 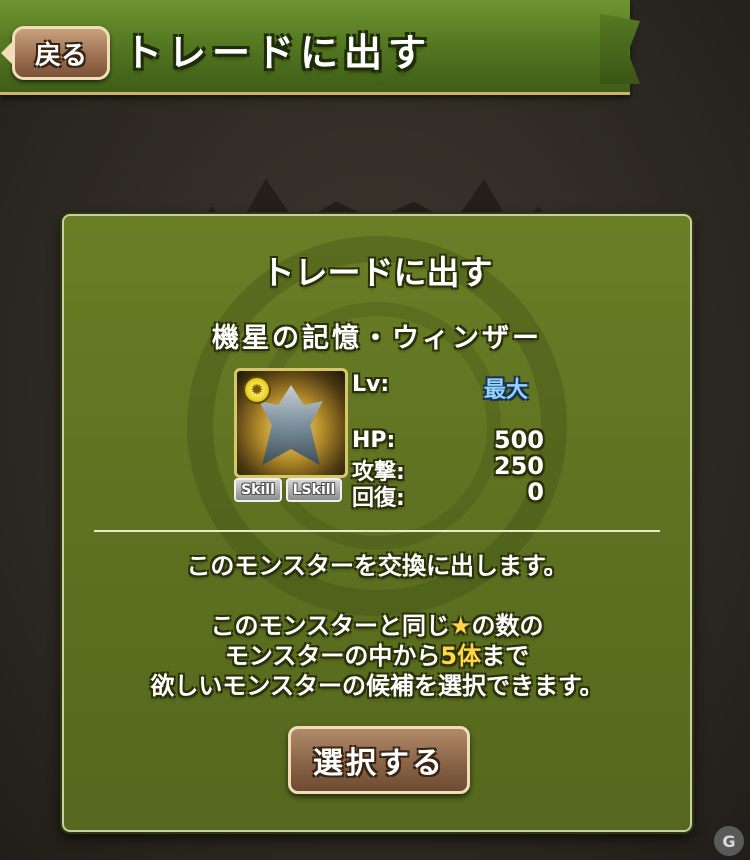 What do you see at coordinates (518, 440) in the screenshot?
I see `hp-value: 500` at bounding box center [518, 440].